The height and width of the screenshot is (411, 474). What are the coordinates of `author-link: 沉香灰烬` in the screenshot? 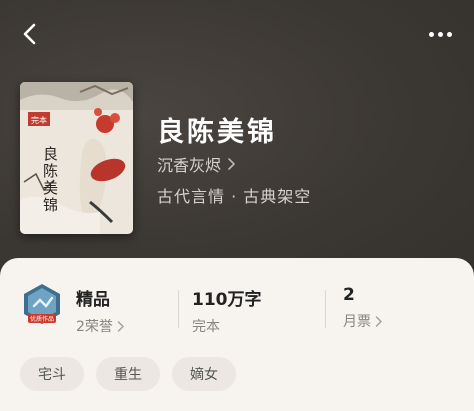 It's located at (196, 164).